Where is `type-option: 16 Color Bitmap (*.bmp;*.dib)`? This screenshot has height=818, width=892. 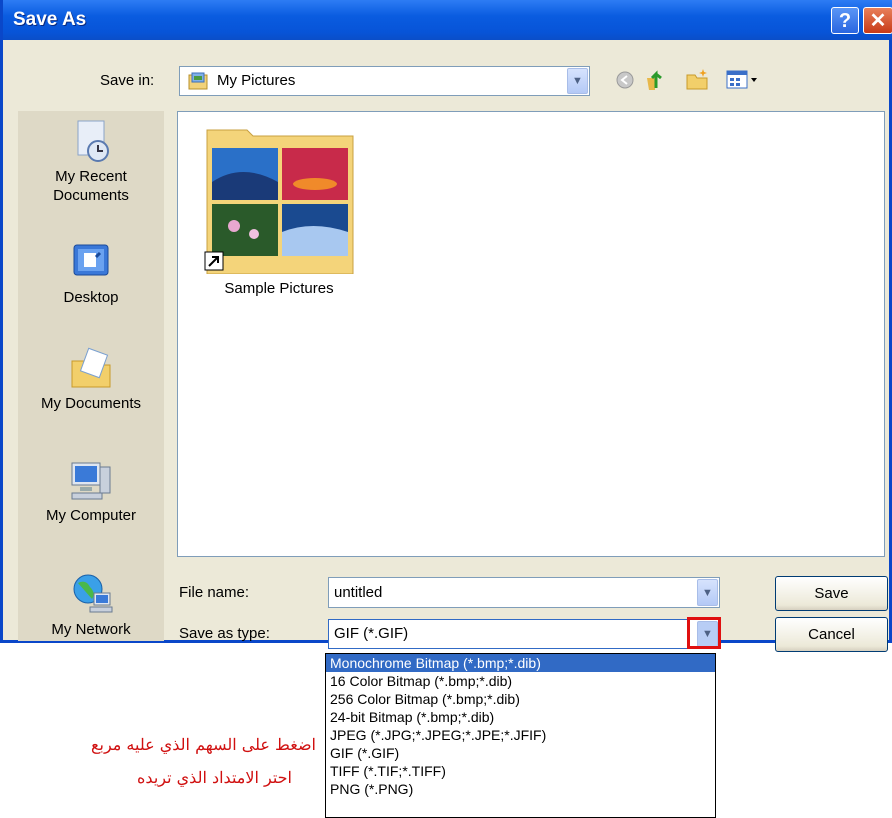 type-option: 16 Color Bitmap (*.bmp;*.dib) is located at coordinates (520, 681).